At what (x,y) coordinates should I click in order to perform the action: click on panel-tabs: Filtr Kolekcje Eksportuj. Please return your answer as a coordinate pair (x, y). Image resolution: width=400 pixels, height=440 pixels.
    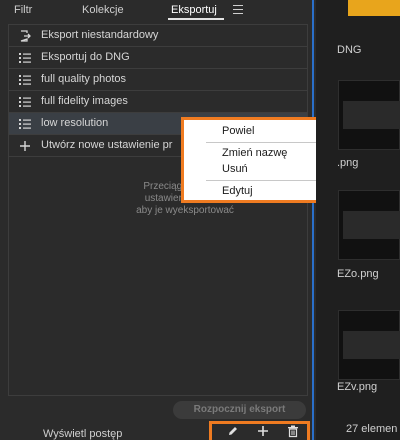
    Looking at the image, I should click on (156, 10).